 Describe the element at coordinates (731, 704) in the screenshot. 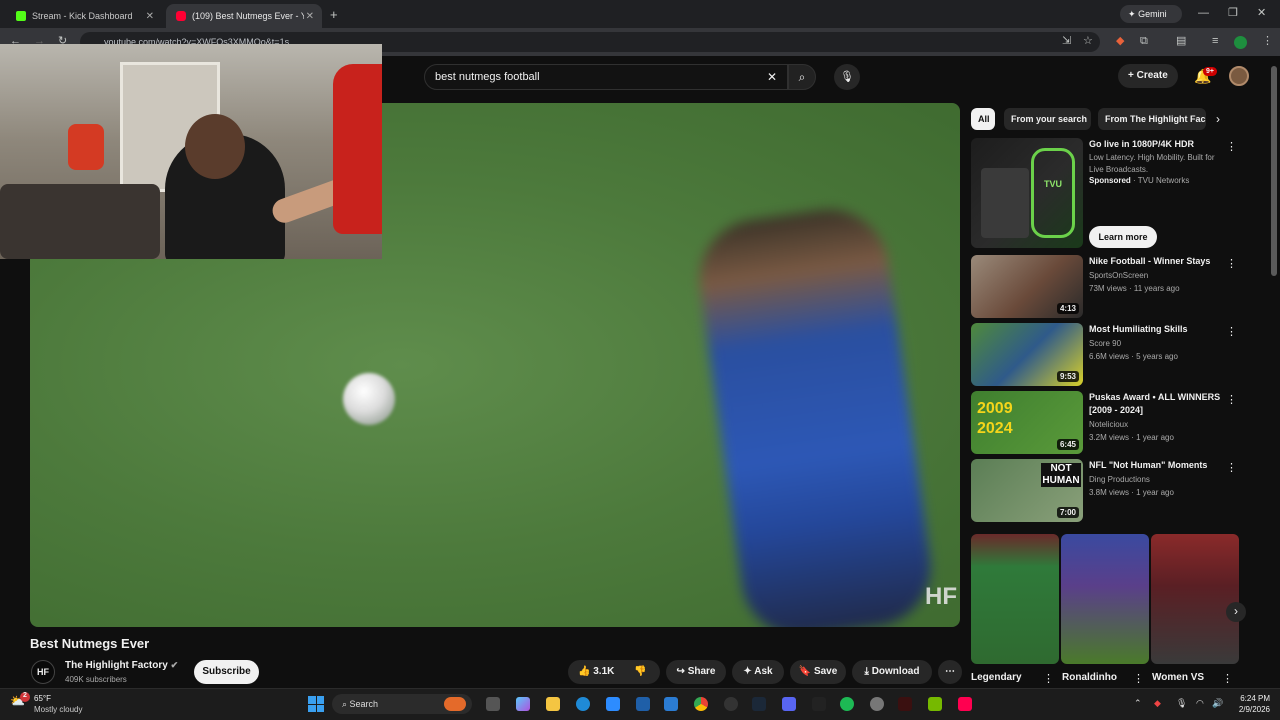

I see `obs-icon` at that location.